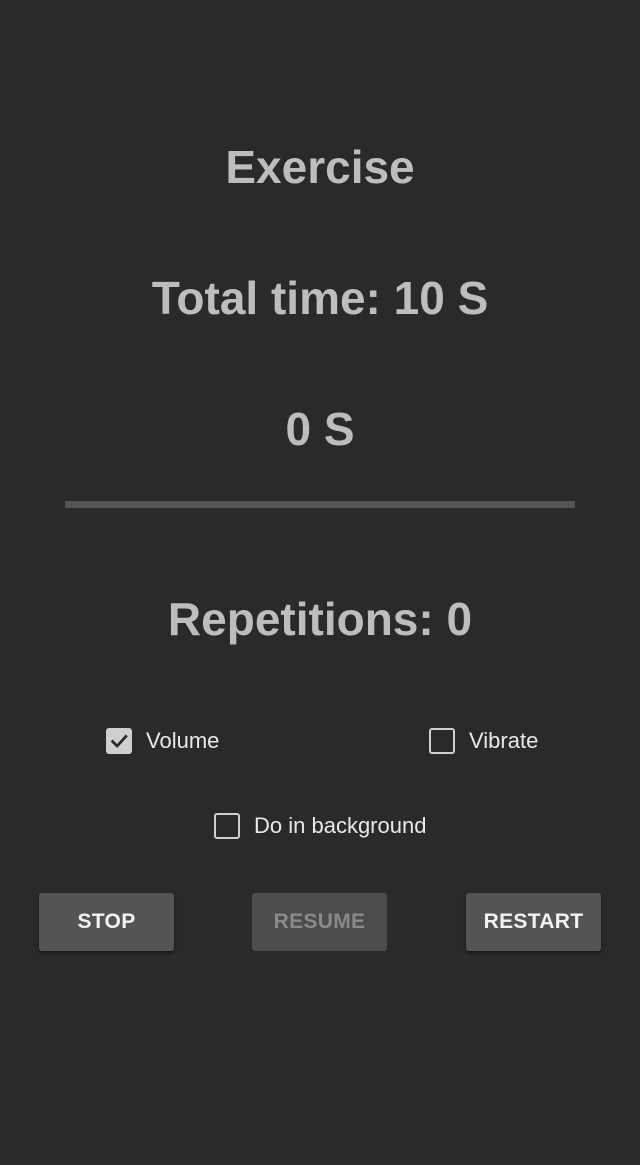 Image resolution: width=640 pixels, height=1165 pixels. I want to click on resume-button: RESUME, so click(319, 922).